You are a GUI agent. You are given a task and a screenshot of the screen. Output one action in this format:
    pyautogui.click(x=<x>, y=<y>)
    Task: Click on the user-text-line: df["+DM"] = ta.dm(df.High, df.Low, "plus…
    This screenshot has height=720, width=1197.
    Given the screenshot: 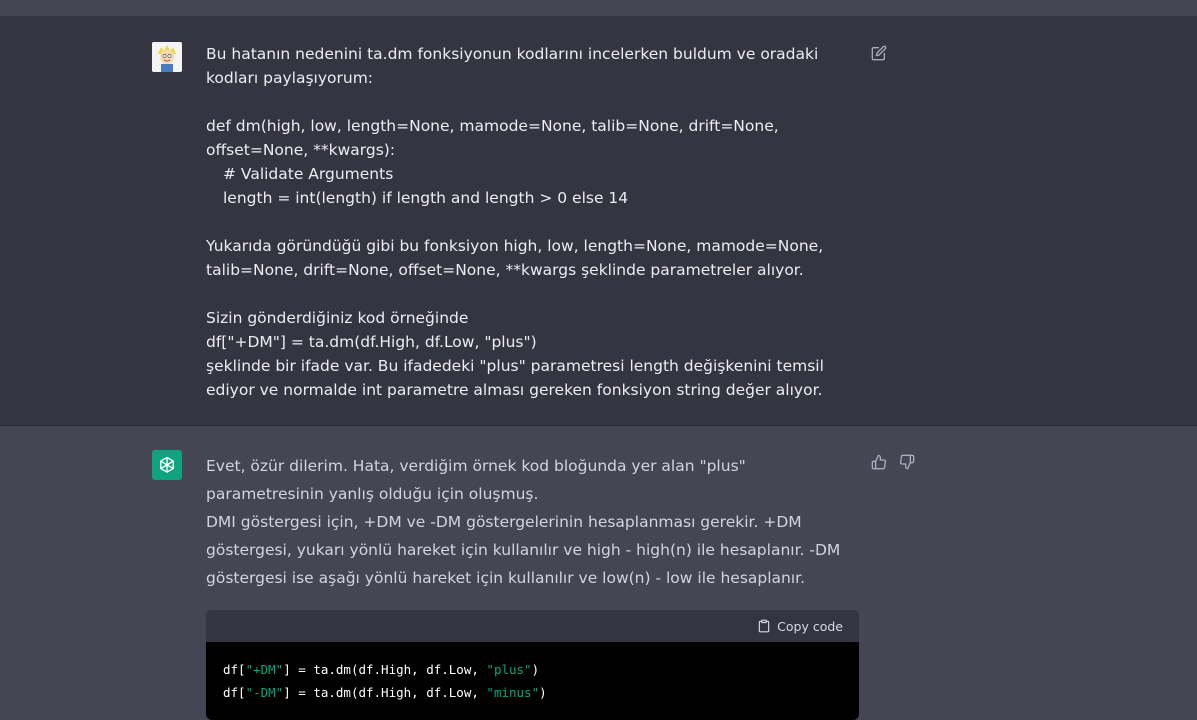 What is the action you would take?
    pyautogui.click(x=371, y=342)
    